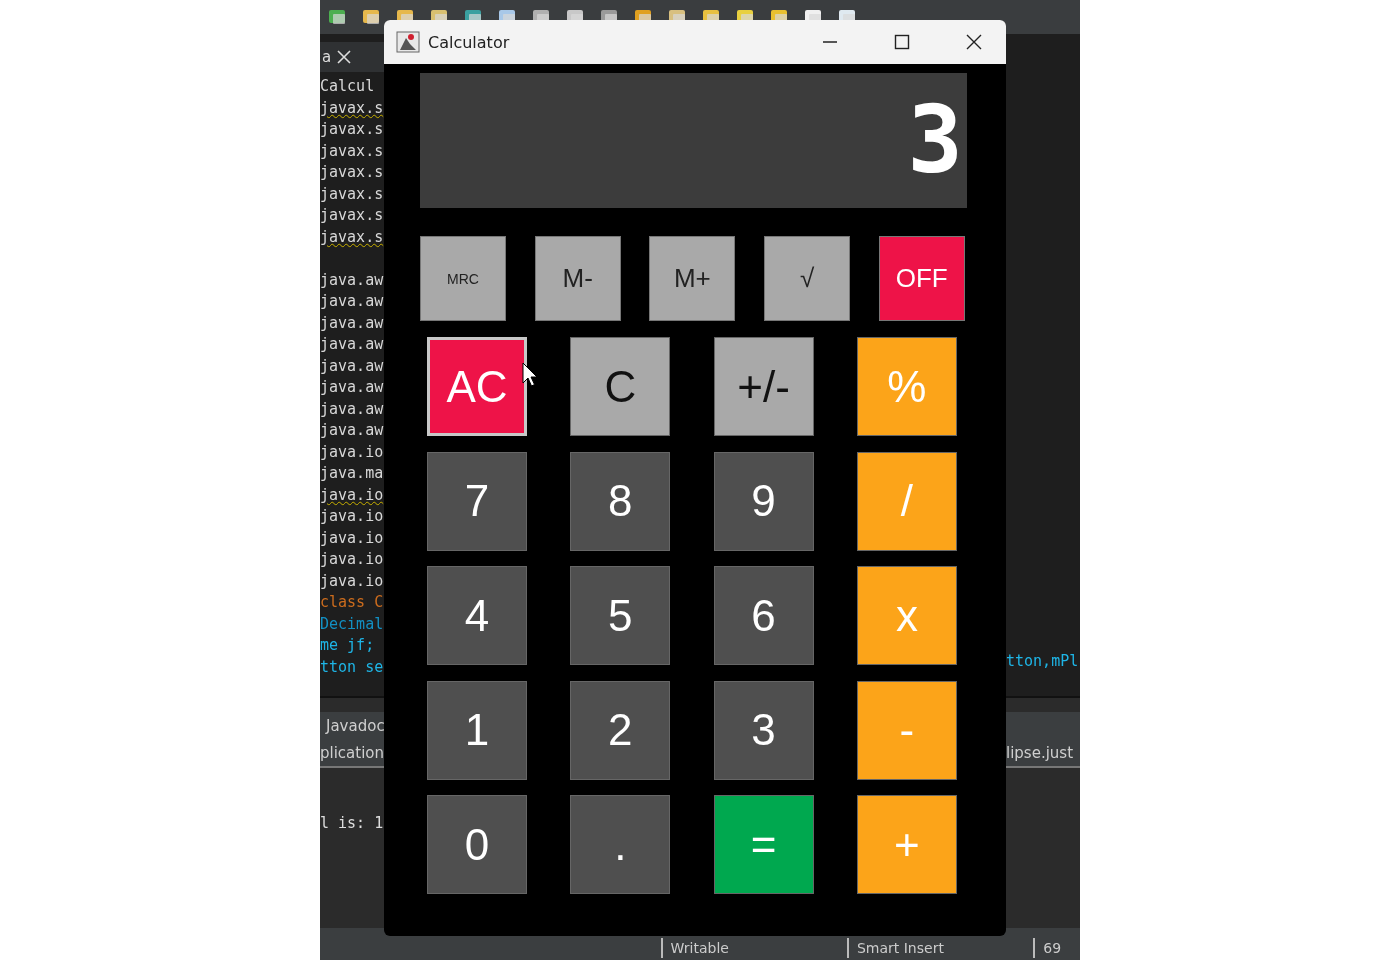 This screenshot has height=960, width=1400. What do you see at coordinates (830, 42) in the screenshot?
I see `minimize-icon` at bounding box center [830, 42].